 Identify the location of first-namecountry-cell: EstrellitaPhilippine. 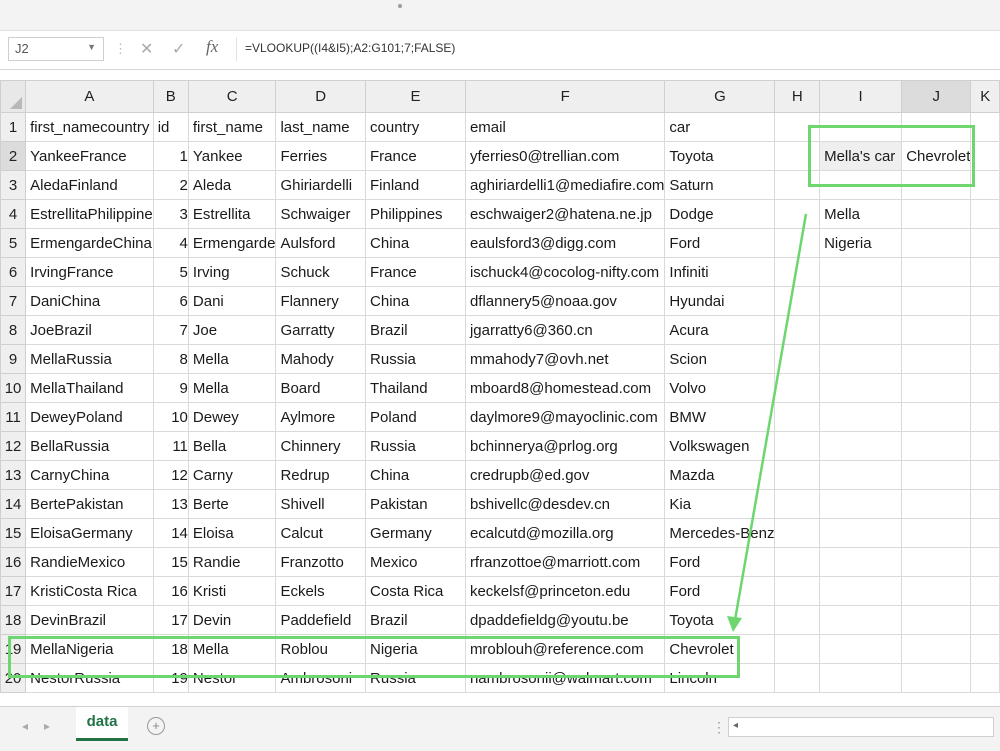
(89, 214).